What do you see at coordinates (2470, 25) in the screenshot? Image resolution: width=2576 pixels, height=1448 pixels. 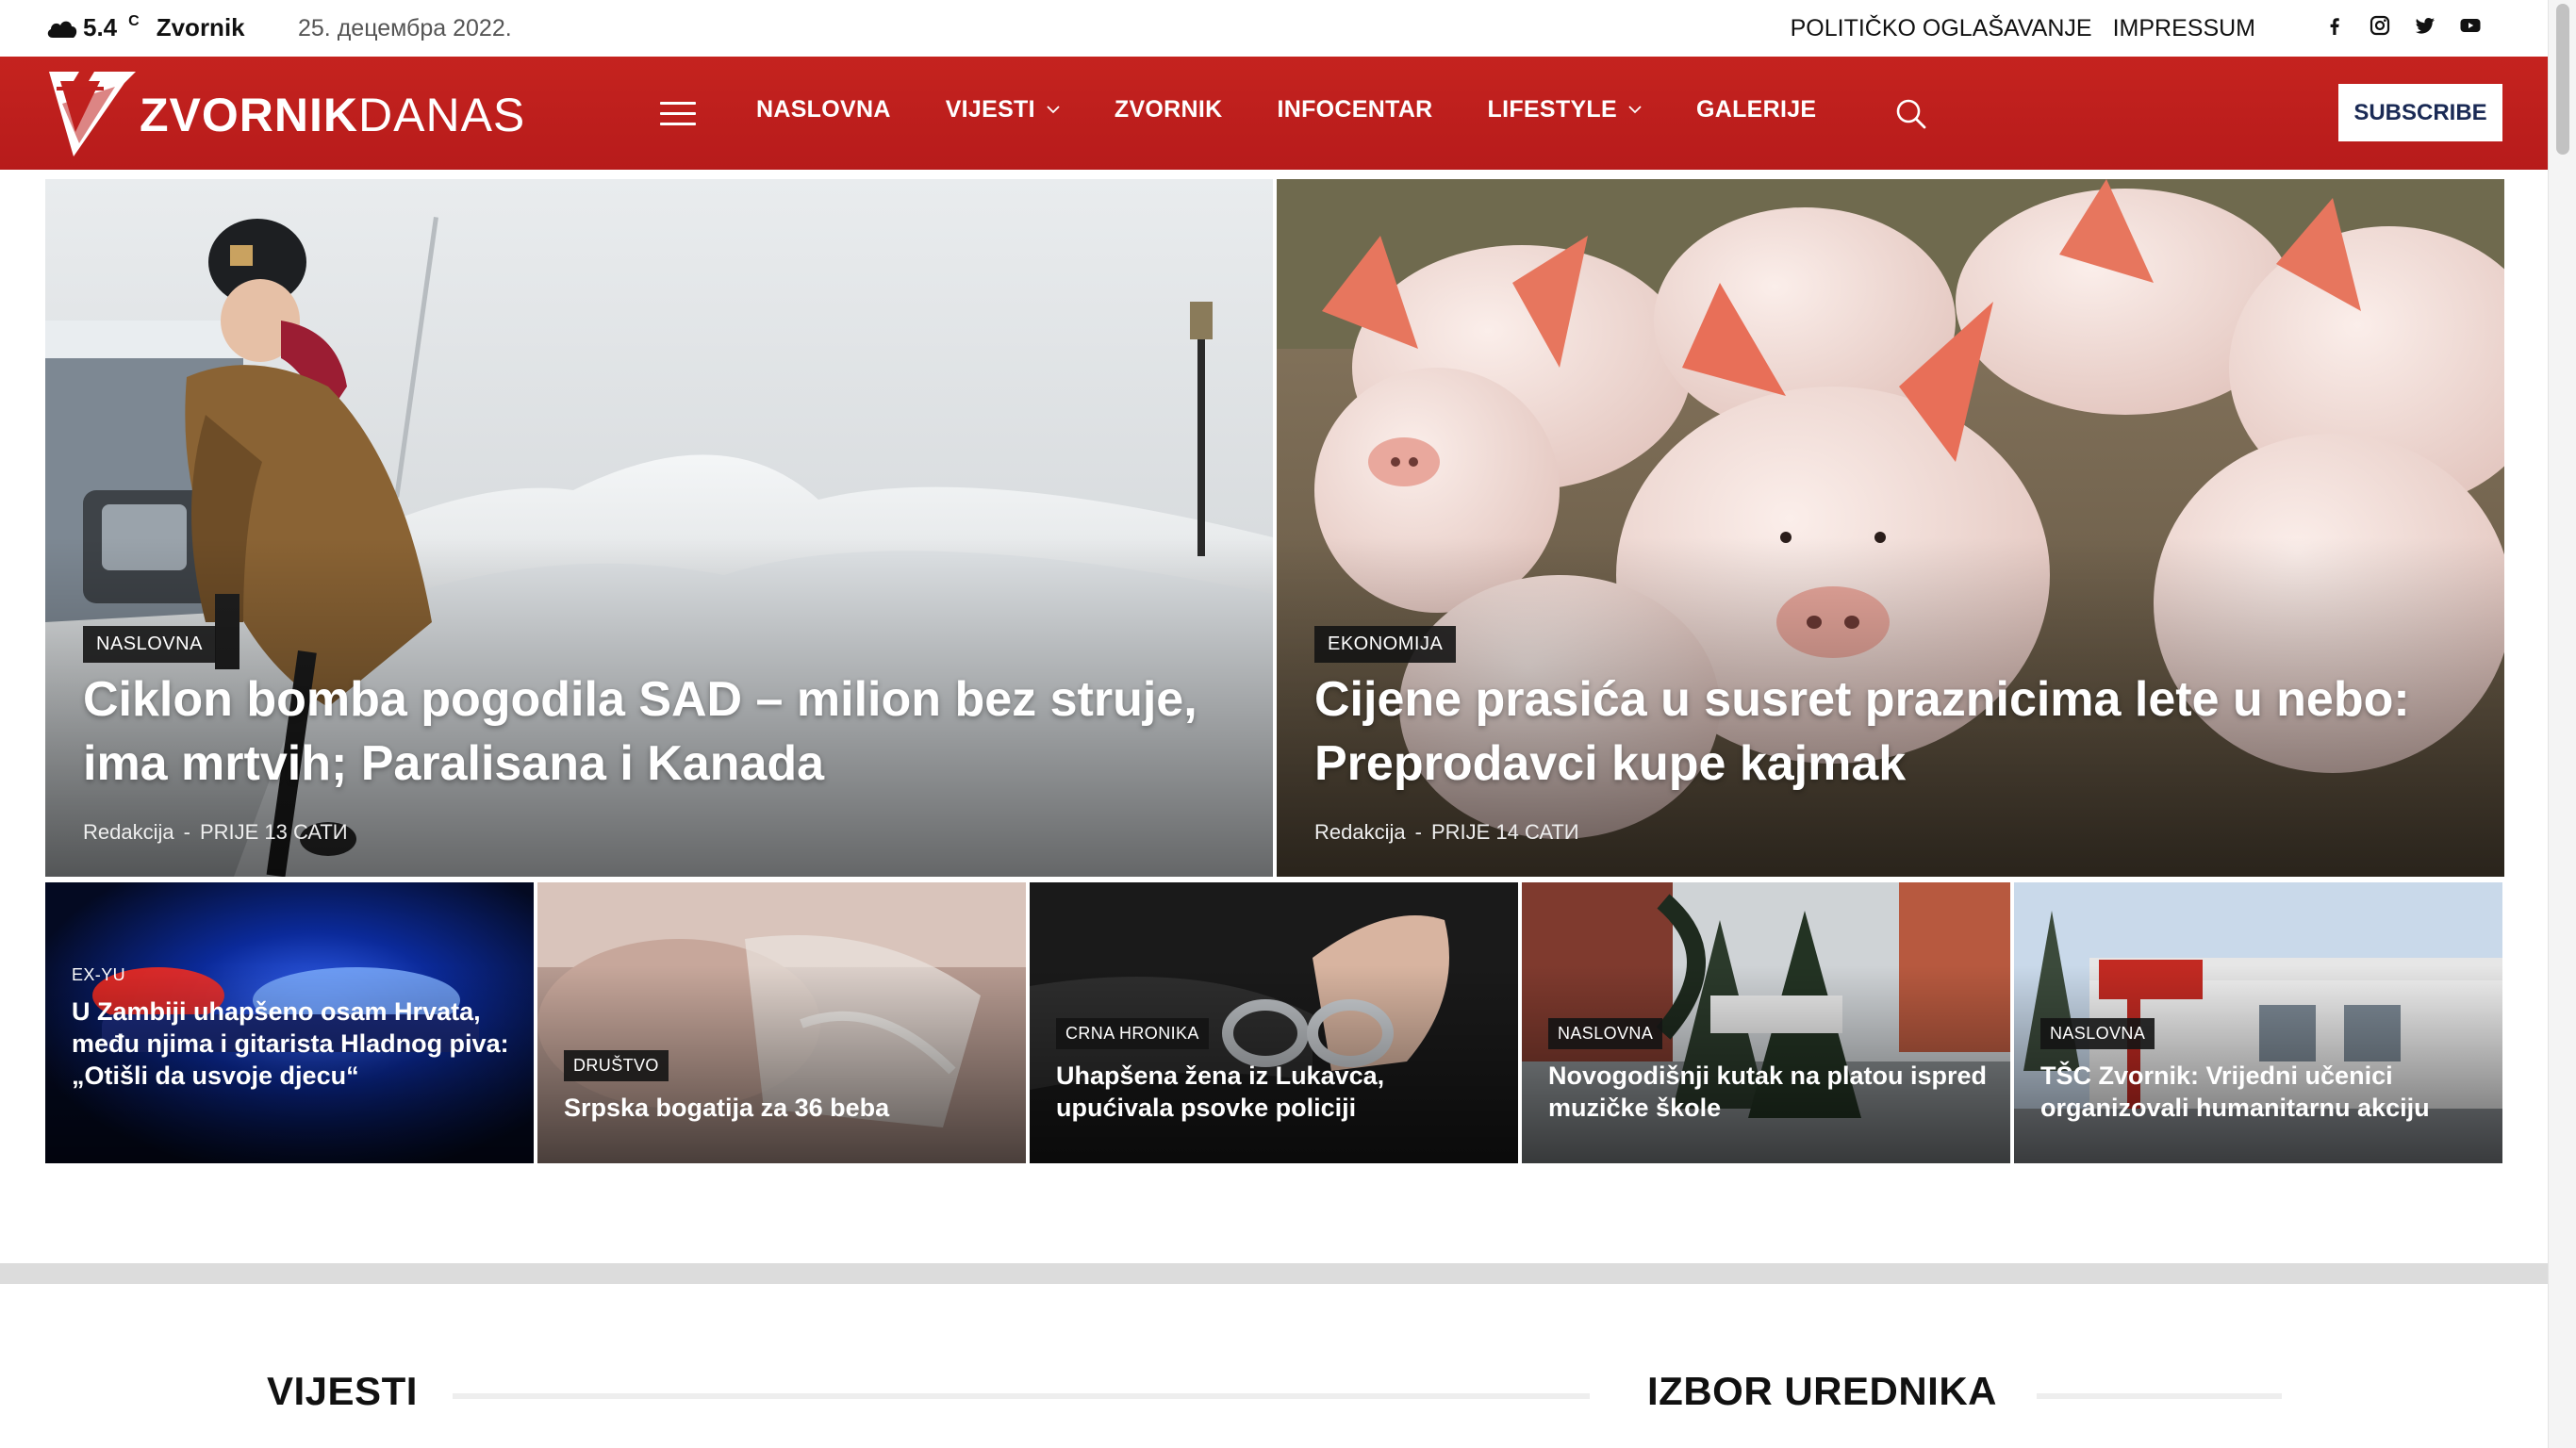 I see `youtube-icon` at bounding box center [2470, 25].